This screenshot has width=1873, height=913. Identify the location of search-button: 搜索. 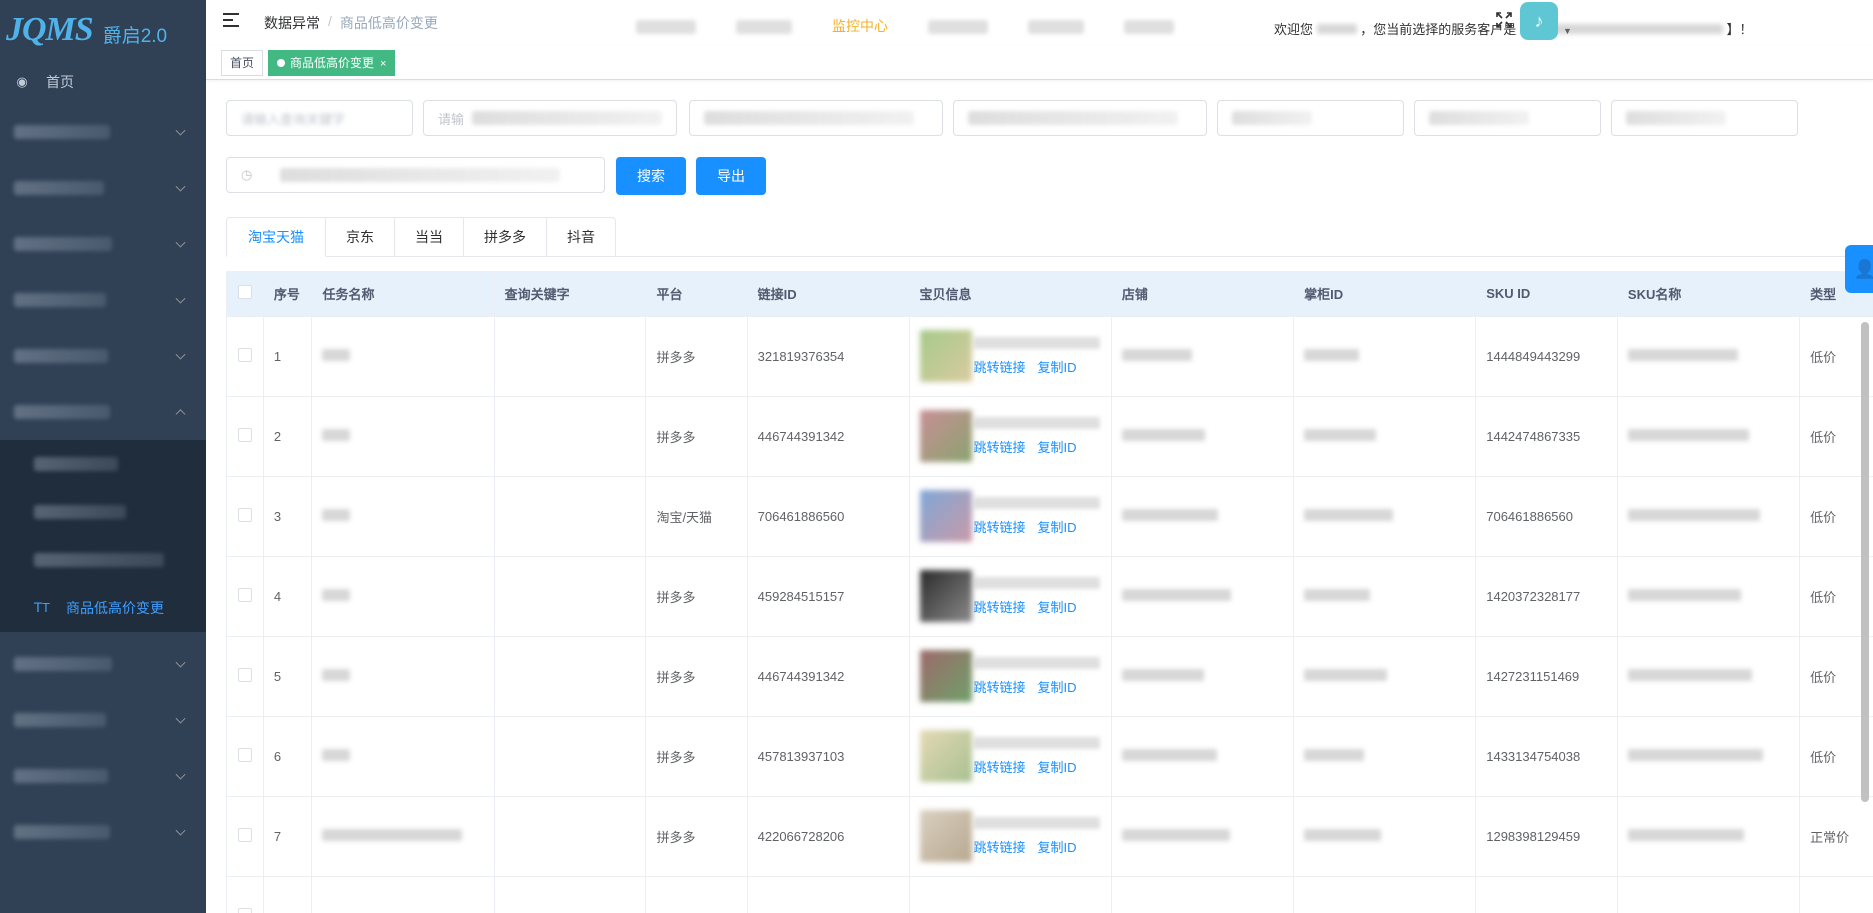
(651, 176).